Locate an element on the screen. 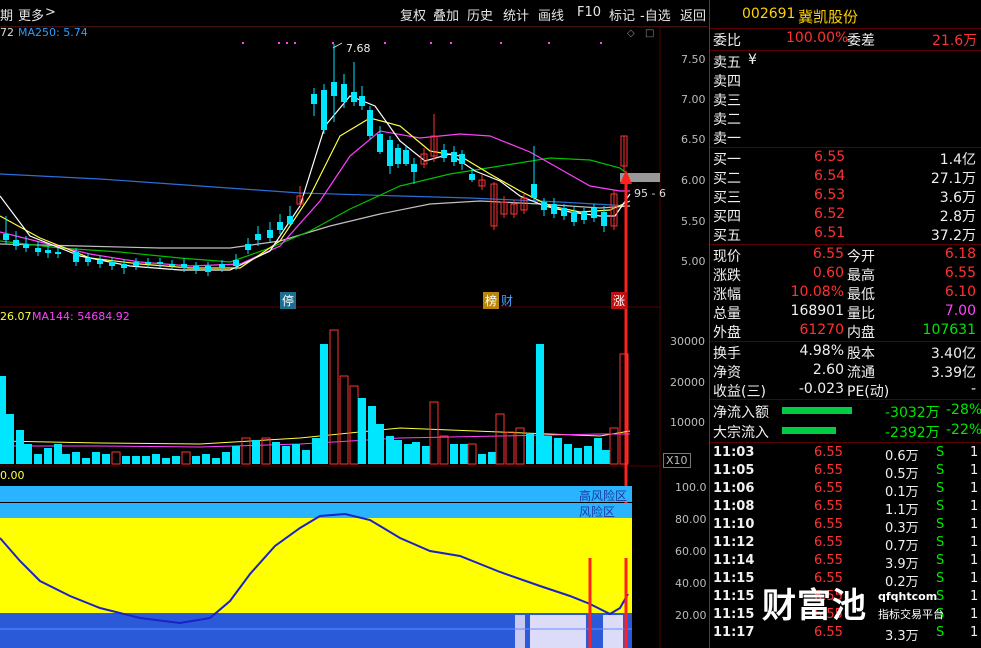 Image resolution: width=981 pixels, height=648 pixels. watermark-logo: 财富池 is located at coordinates (814, 606).